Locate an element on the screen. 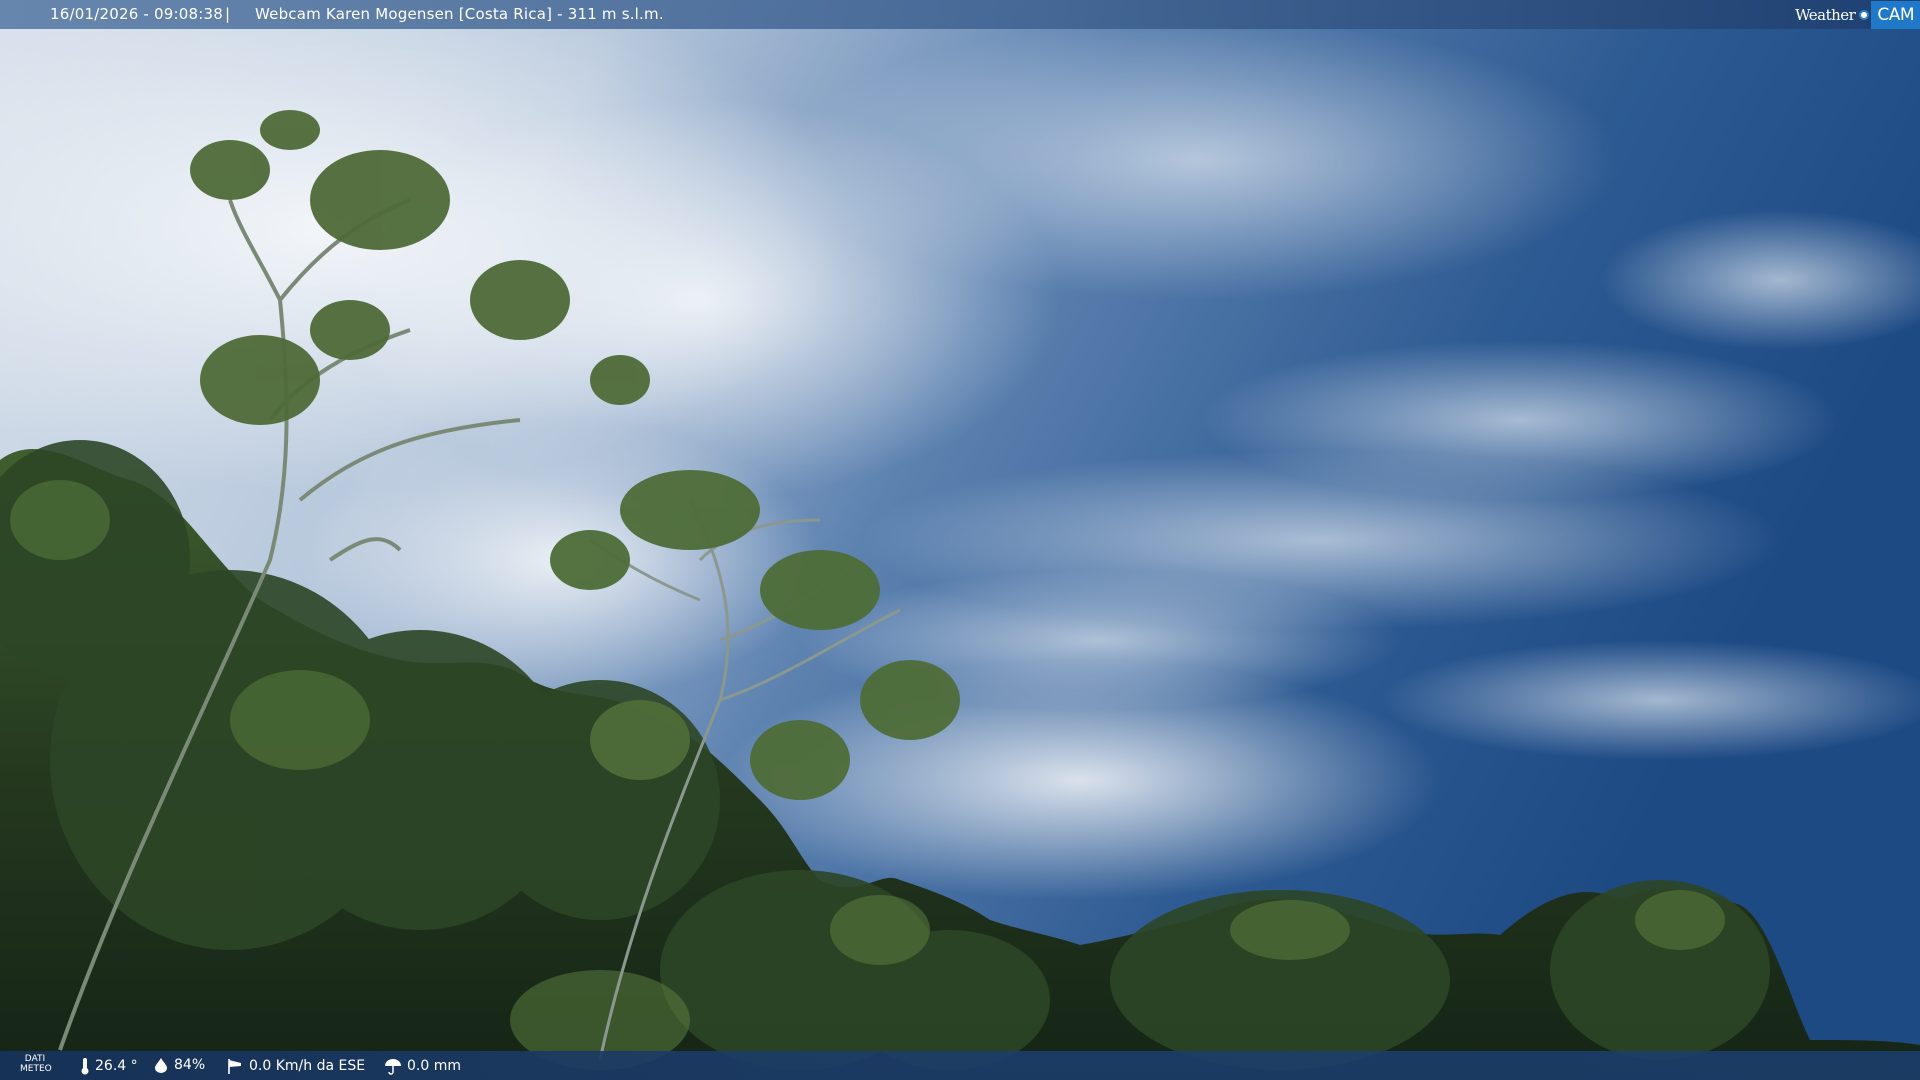 Image resolution: width=1920 pixels, height=1080 pixels. rain-reading: 0.0 mm is located at coordinates (422, 1066).